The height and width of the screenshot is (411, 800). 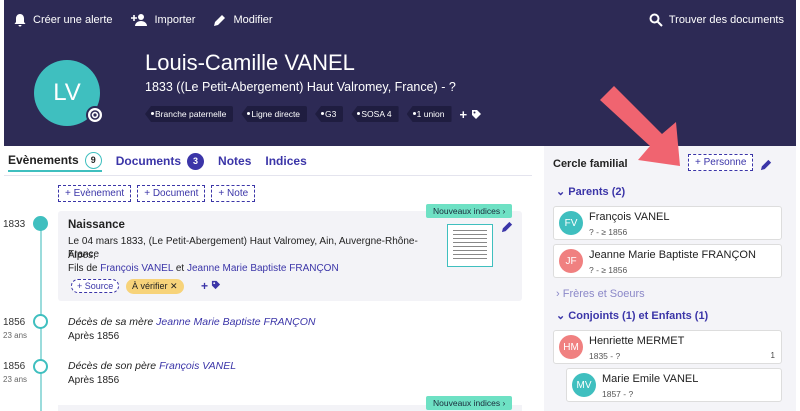 What do you see at coordinates (571, 223) in the screenshot?
I see `avatar: FV` at bounding box center [571, 223].